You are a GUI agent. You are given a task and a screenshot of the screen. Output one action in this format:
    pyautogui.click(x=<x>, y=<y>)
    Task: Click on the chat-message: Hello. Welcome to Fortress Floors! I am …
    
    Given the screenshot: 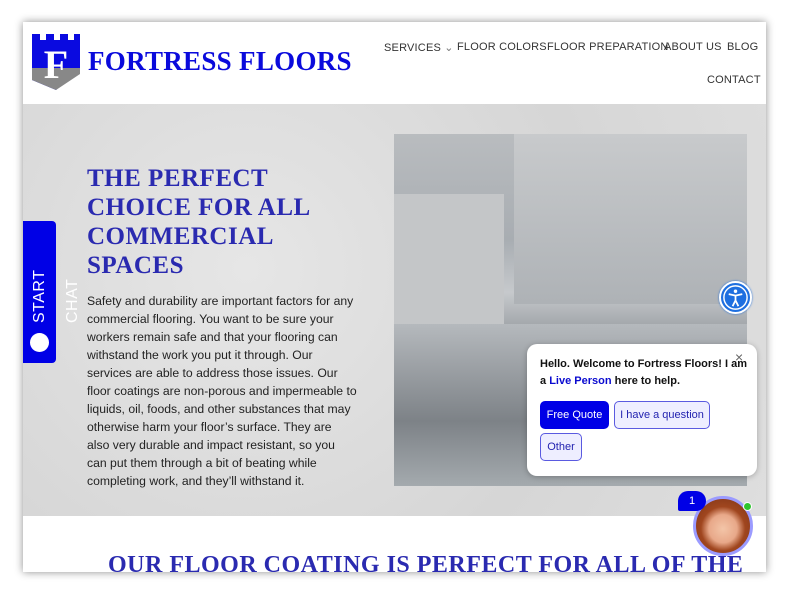 What is the action you would take?
    pyautogui.click(x=645, y=373)
    